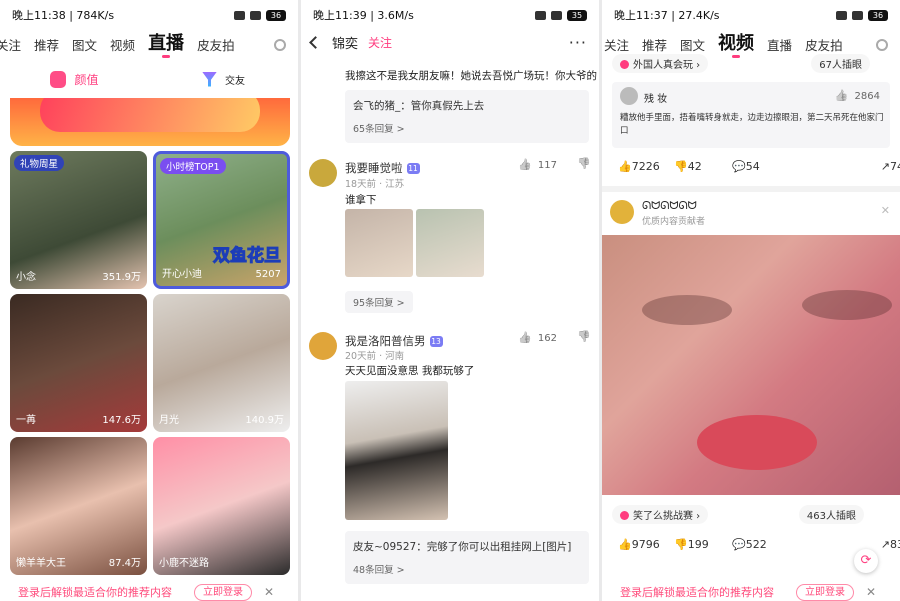 The height and width of the screenshot is (601, 900). Describe the element at coordinates (363, 15) in the screenshot. I see `status-text: 晚上11:39 | 3.6M/s` at that location.